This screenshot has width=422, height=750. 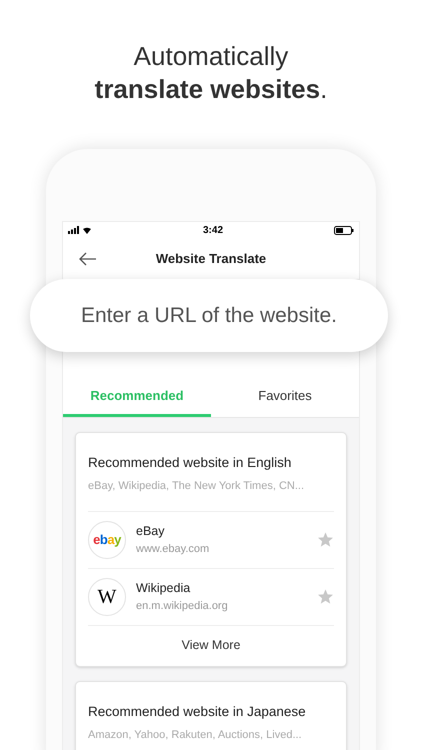 I want to click on card-title: Recommended website in English, so click(x=190, y=463).